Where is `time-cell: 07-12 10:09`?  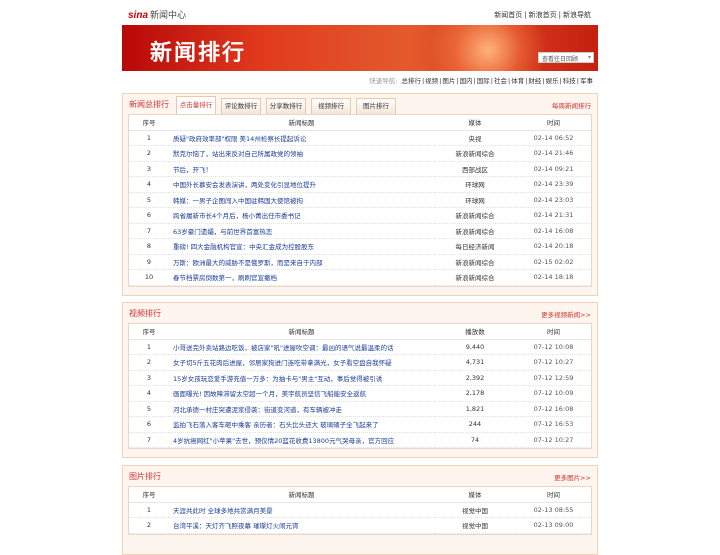 time-cell: 07-12 10:09 is located at coordinates (553, 393).